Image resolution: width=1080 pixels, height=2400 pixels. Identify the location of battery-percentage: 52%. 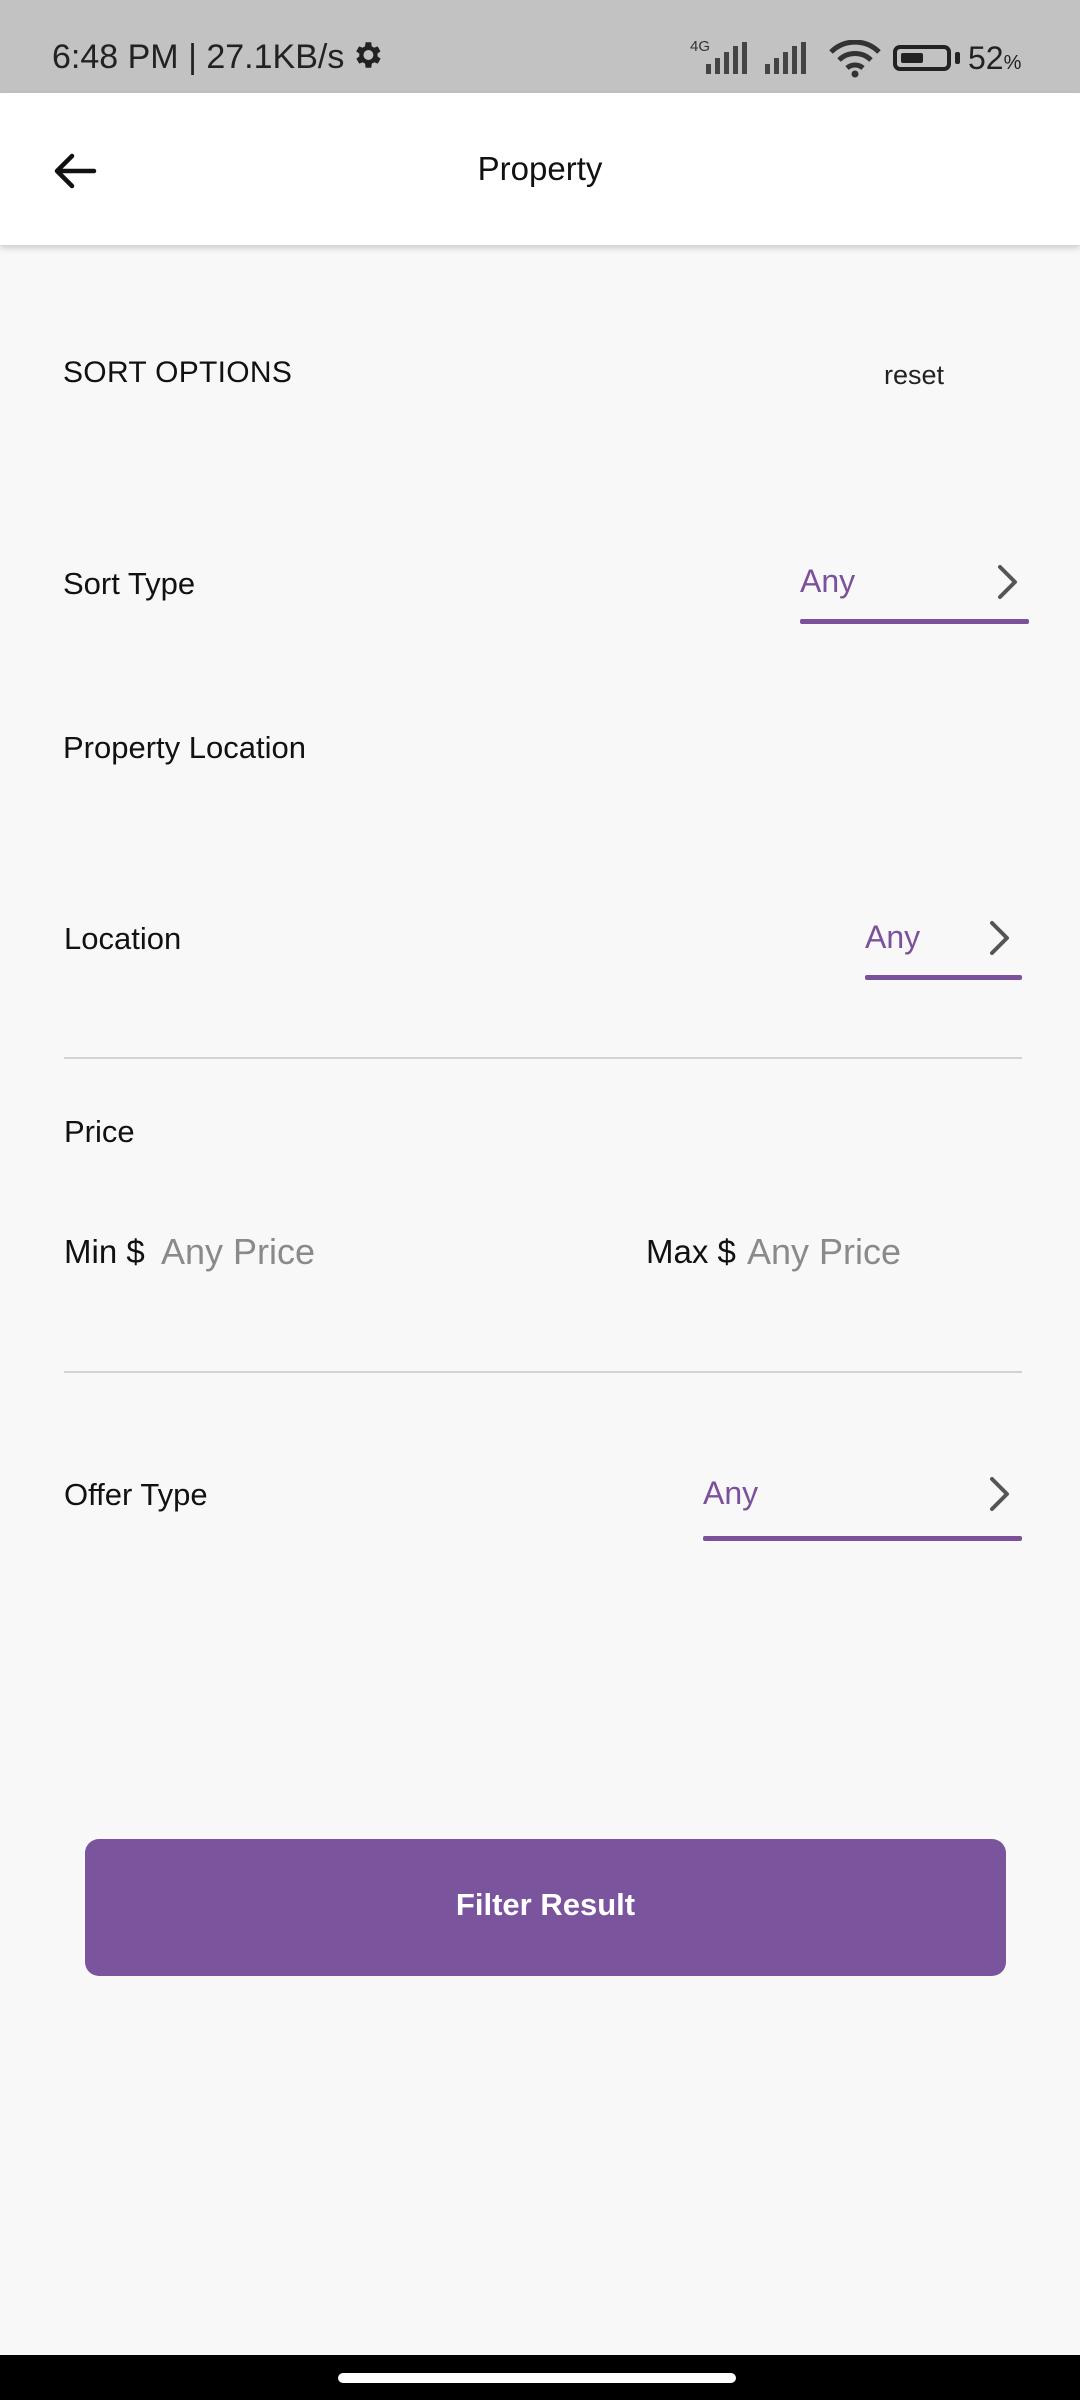
(994, 58).